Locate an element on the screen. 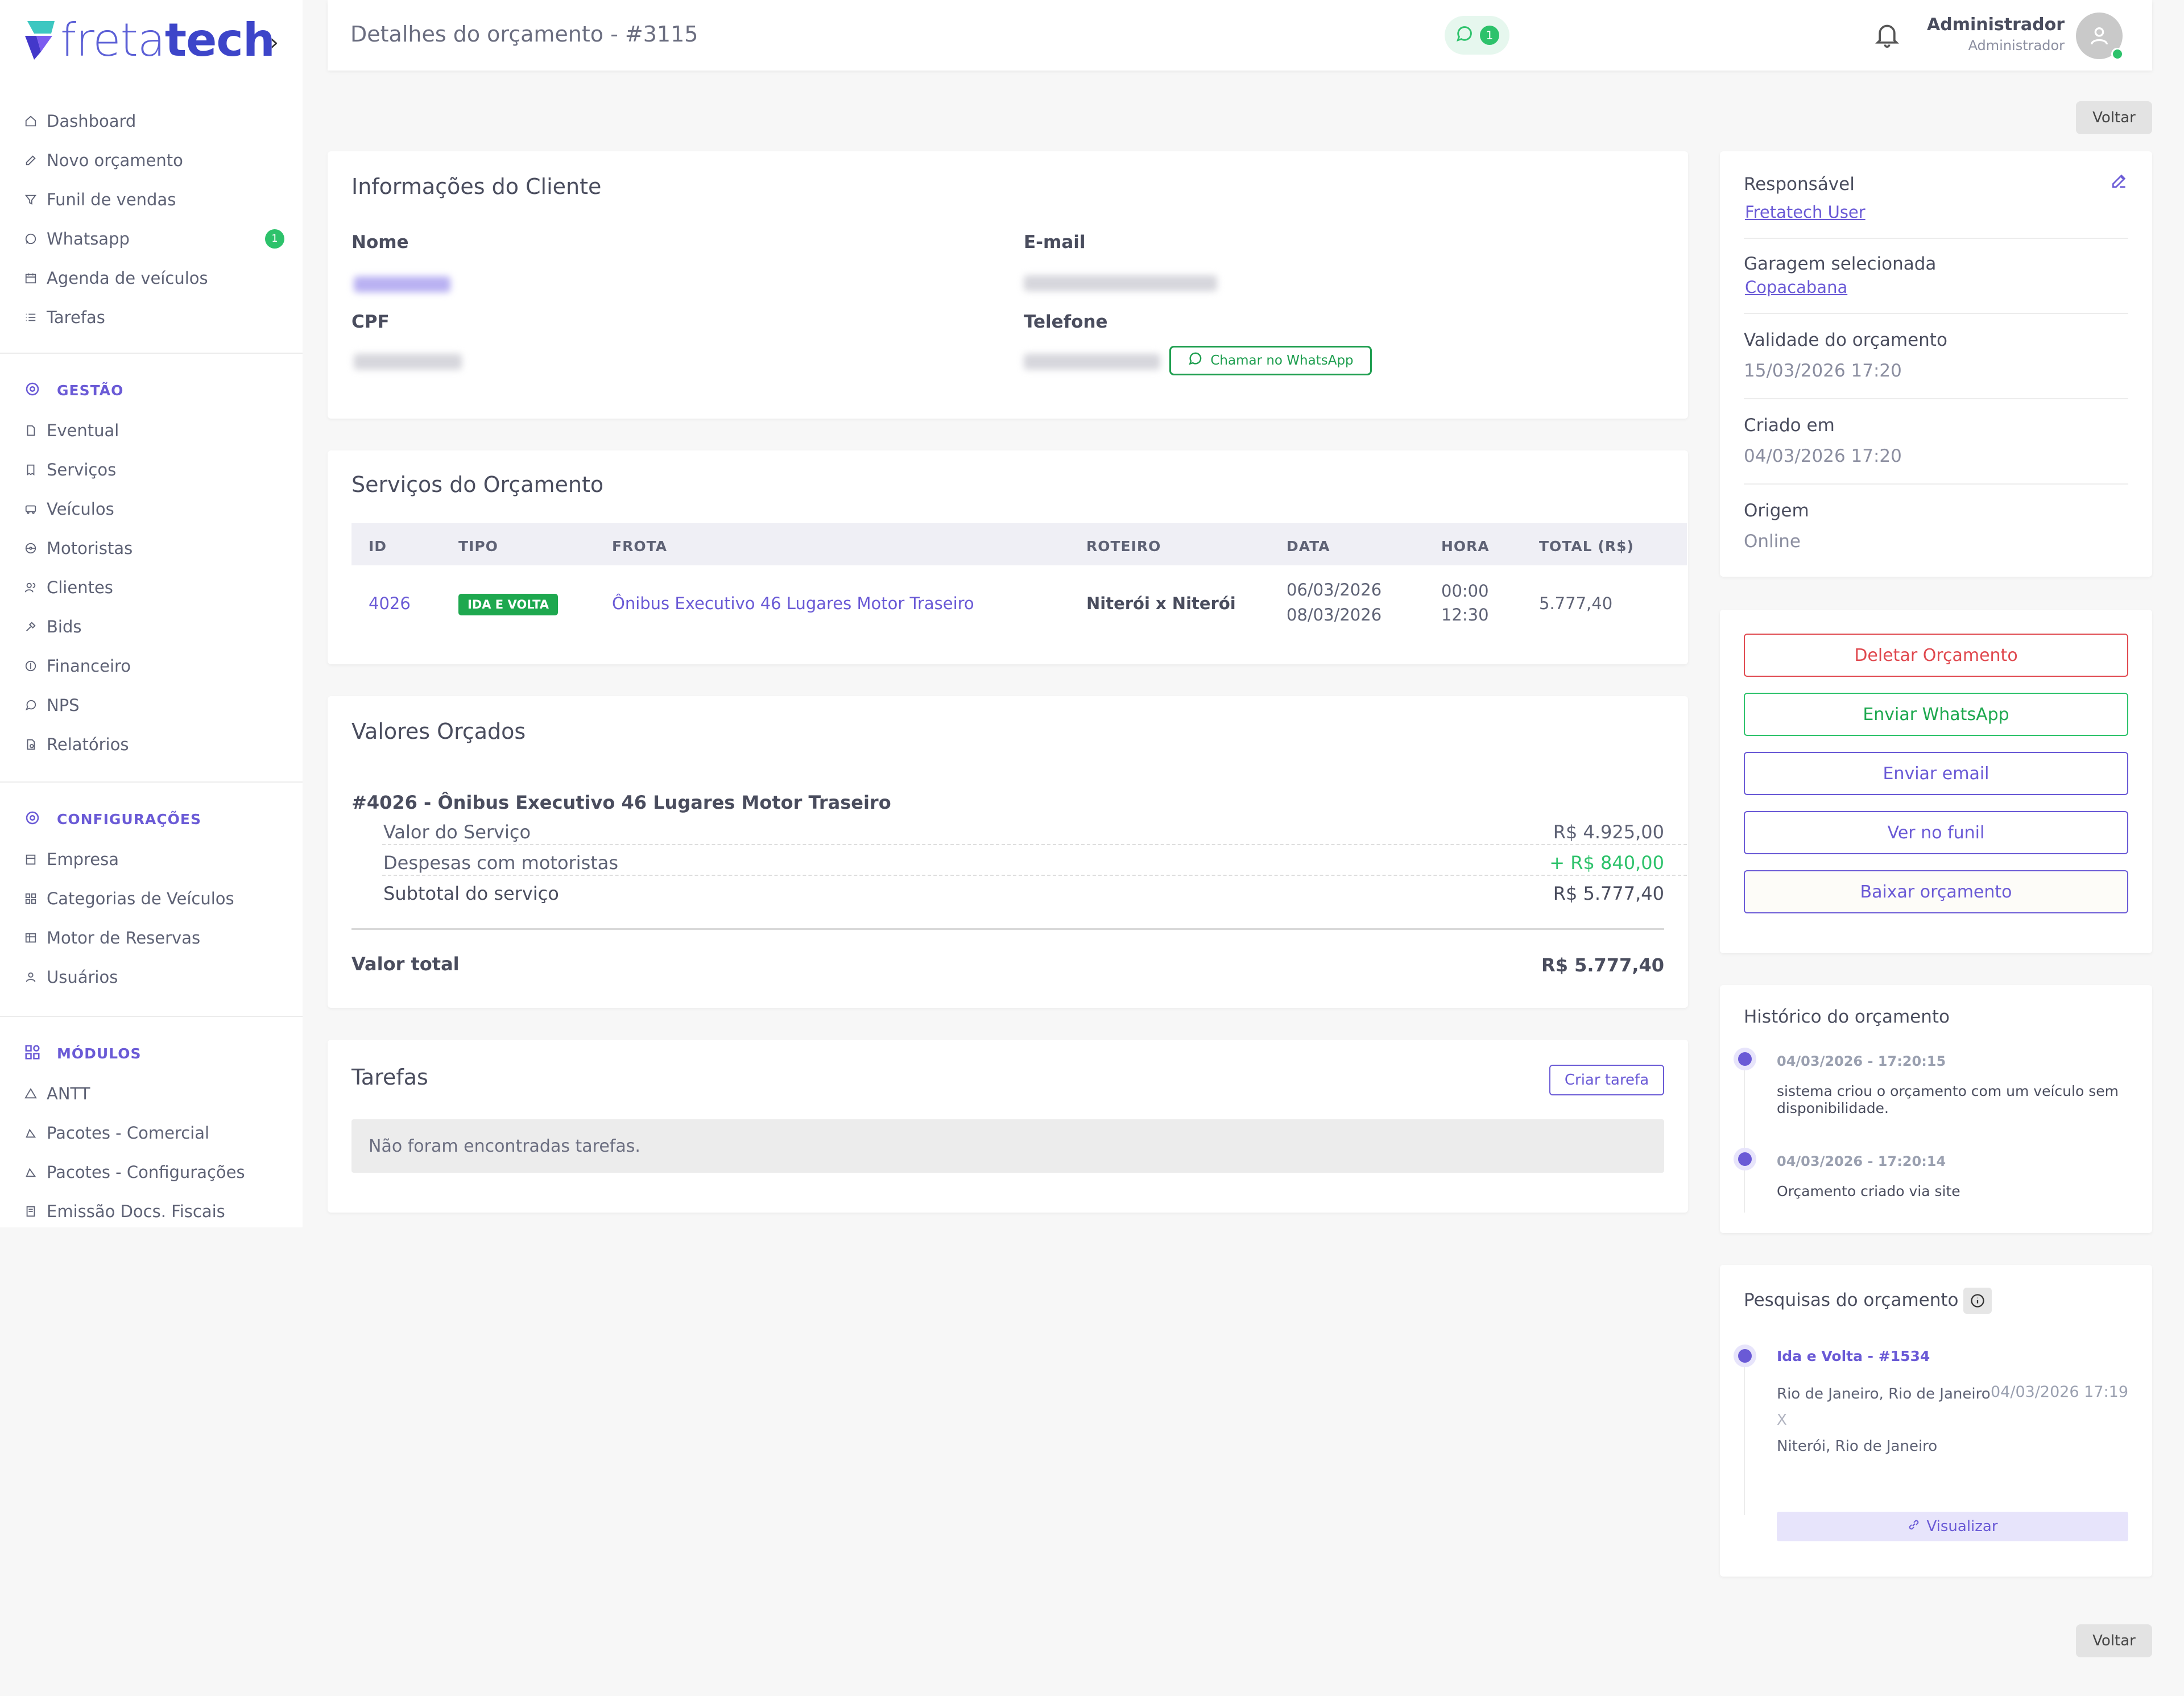 The image size is (2184, 1696). logo: fretatech is located at coordinates (149, 40).